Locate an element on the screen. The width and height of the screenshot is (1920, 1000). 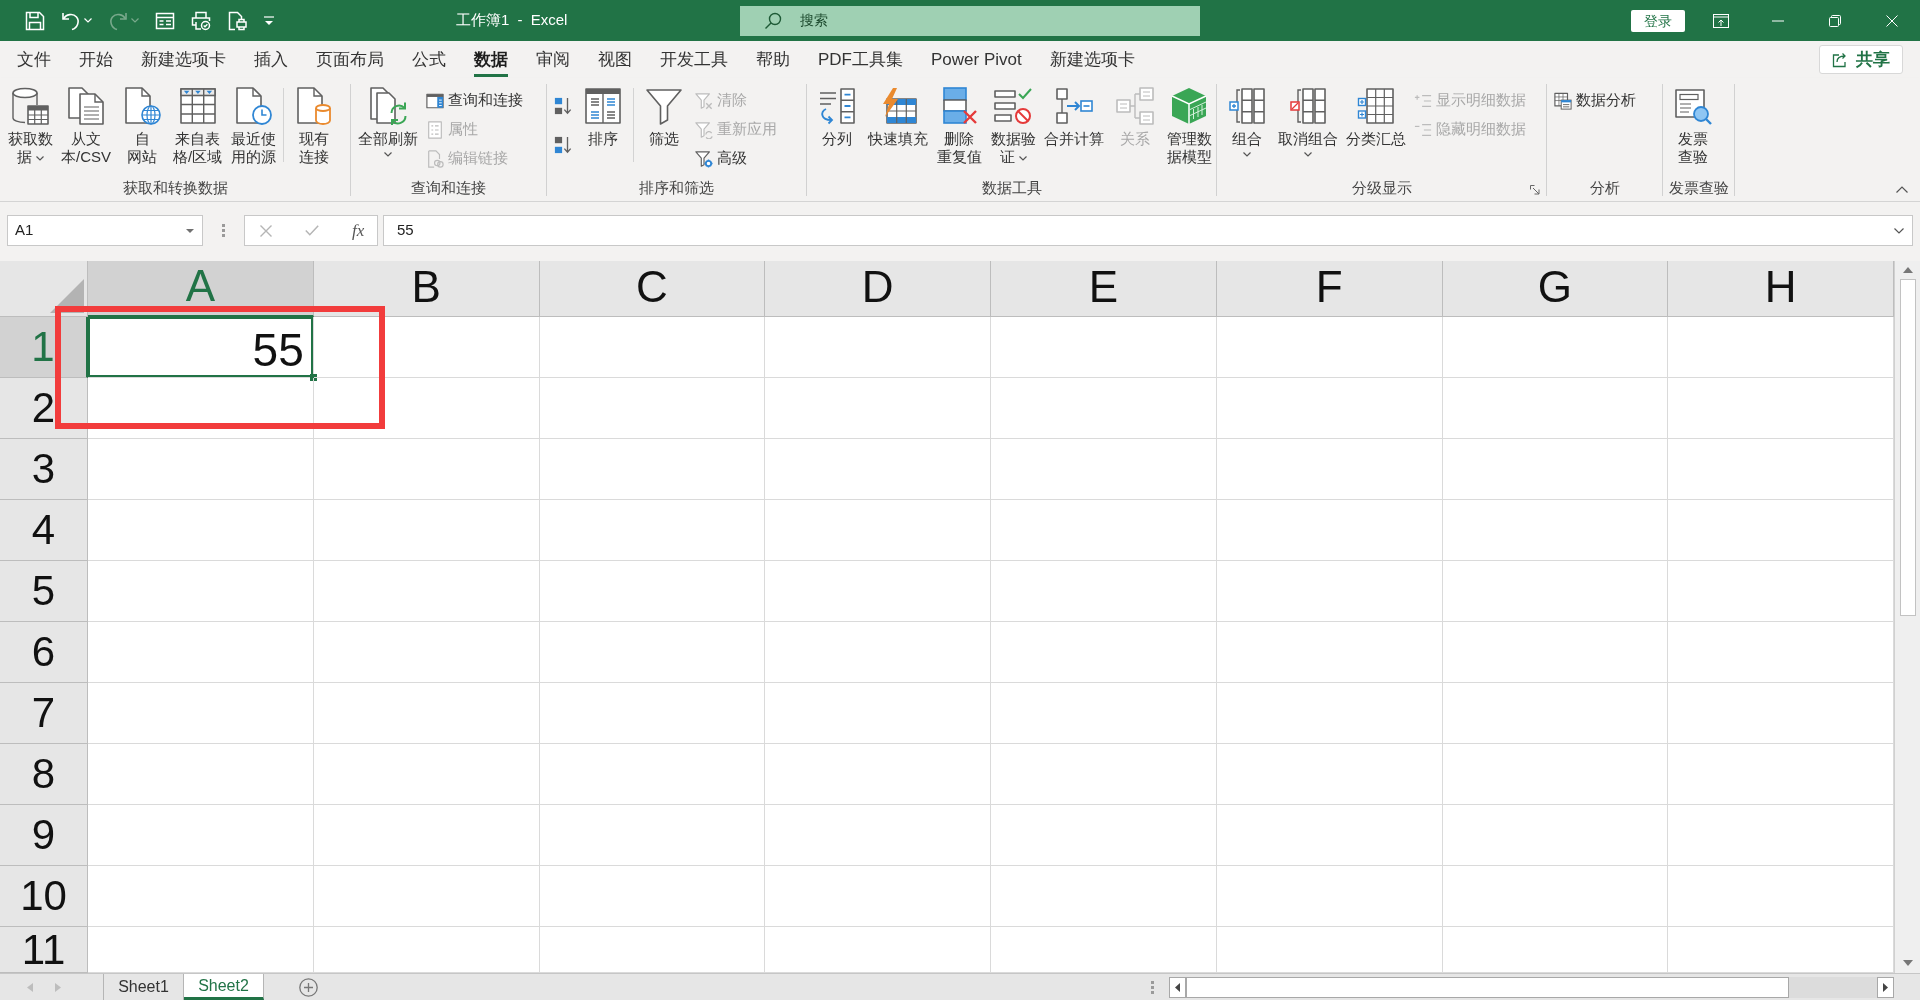
row-header: 4 is located at coordinates (44, 530).